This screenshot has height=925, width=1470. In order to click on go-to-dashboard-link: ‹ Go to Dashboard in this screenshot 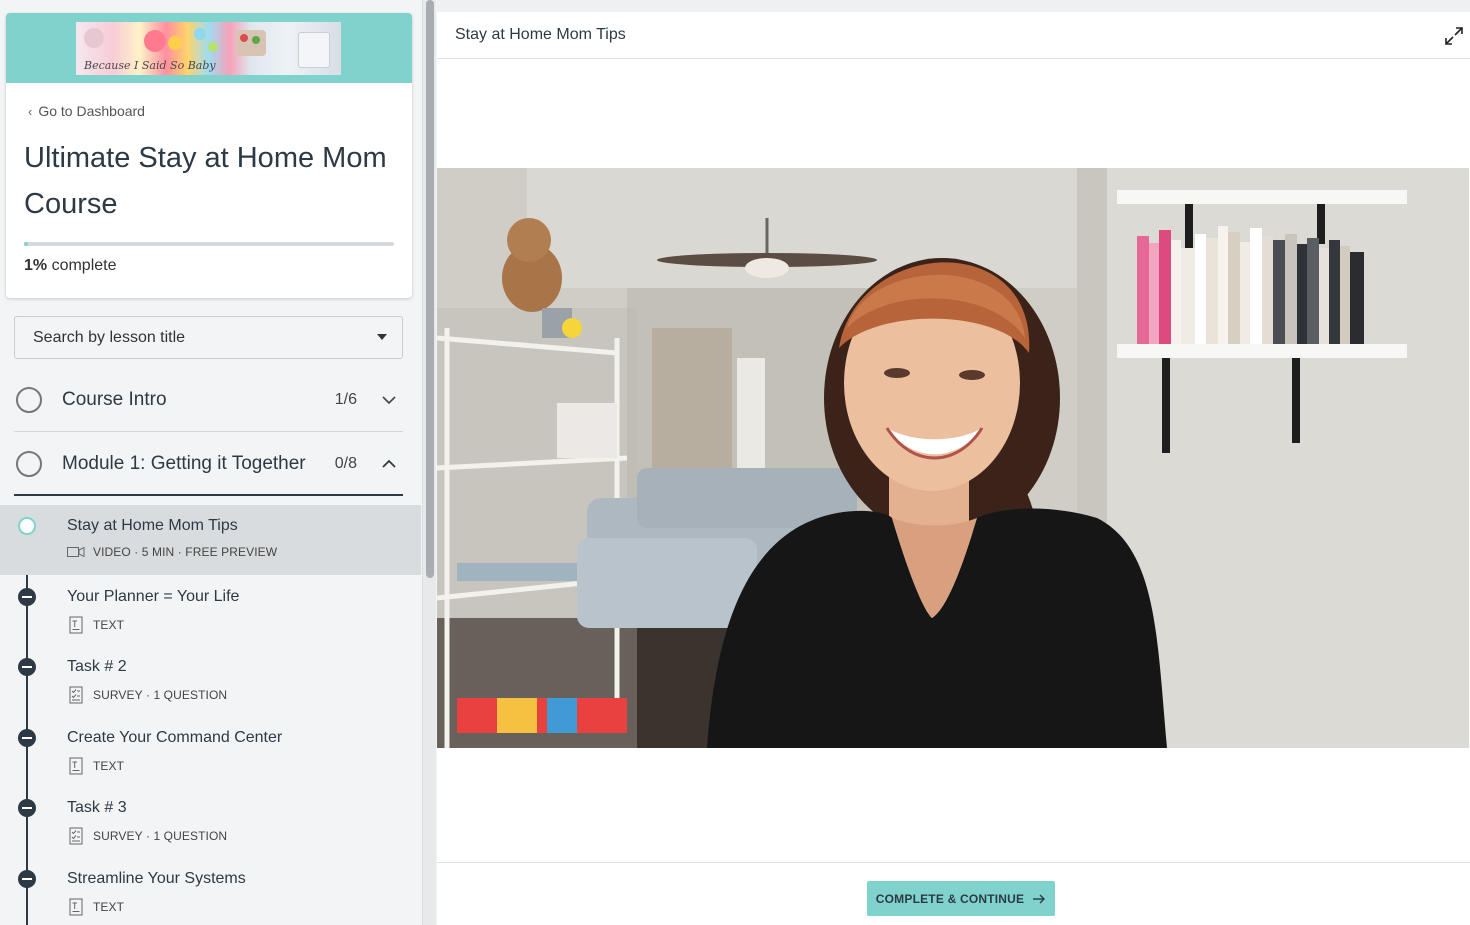, I will do `click(86, 111)`.